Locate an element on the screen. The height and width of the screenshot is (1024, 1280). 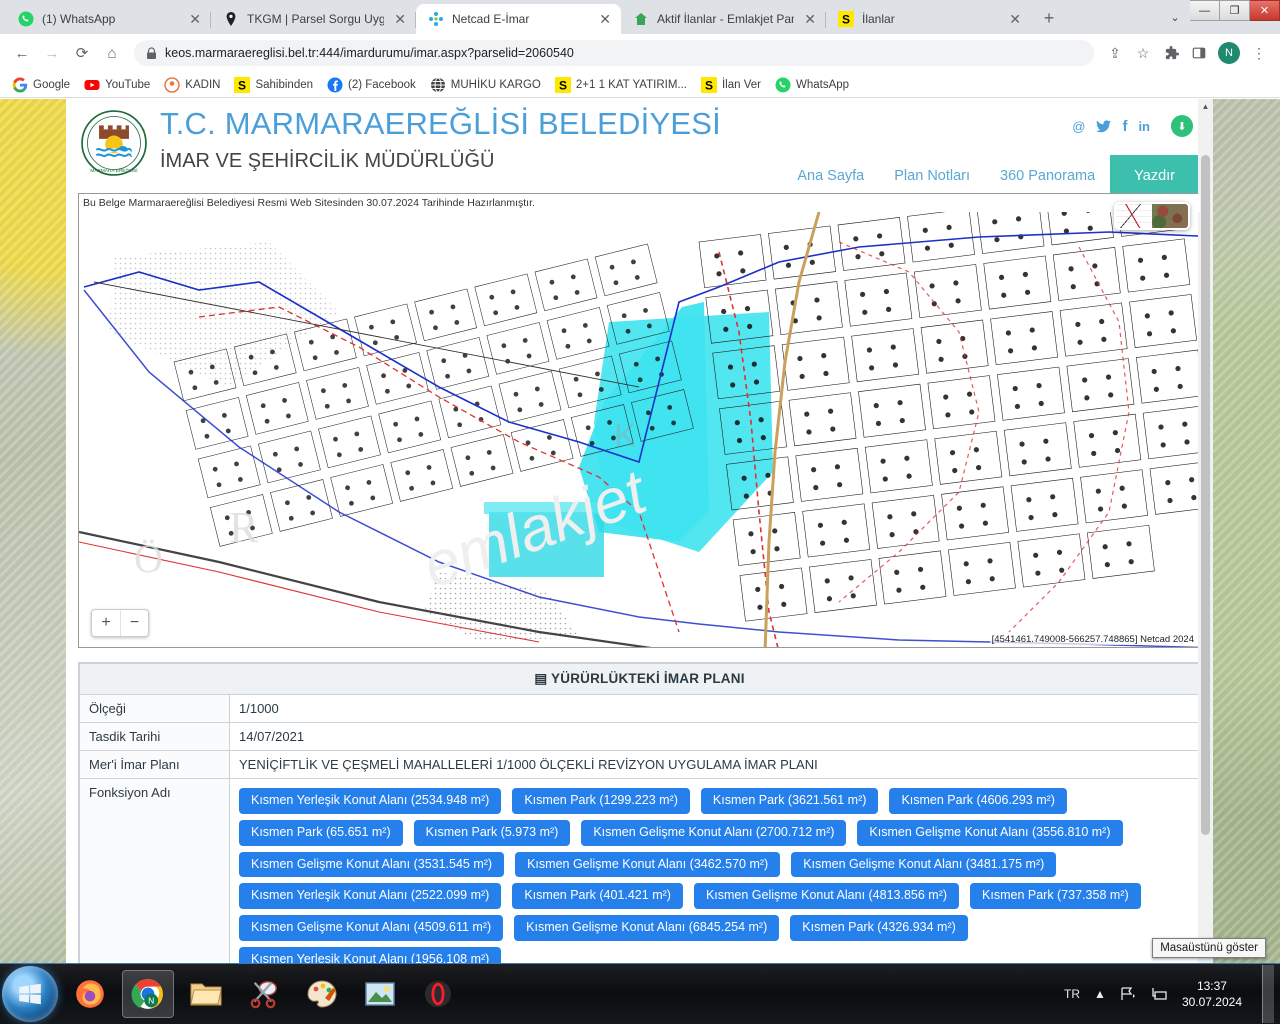
tab-search-chevron-down-icon: ⌄ is located at coordinates (1175, 17).